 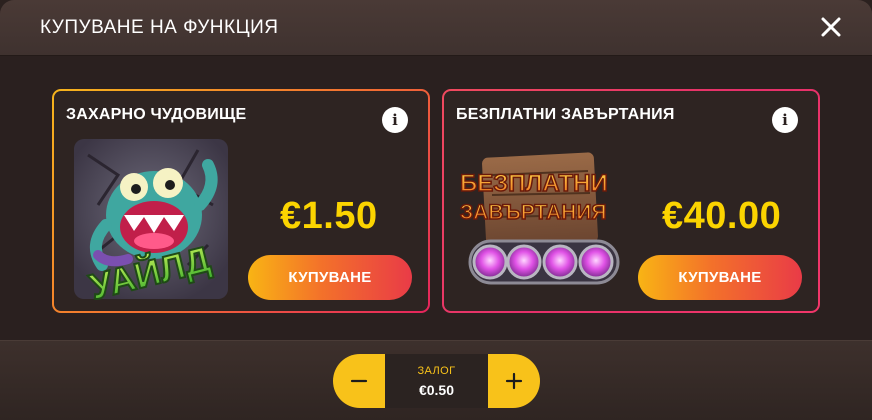 I want to click on plus-icon, so click(x=514, y=381).